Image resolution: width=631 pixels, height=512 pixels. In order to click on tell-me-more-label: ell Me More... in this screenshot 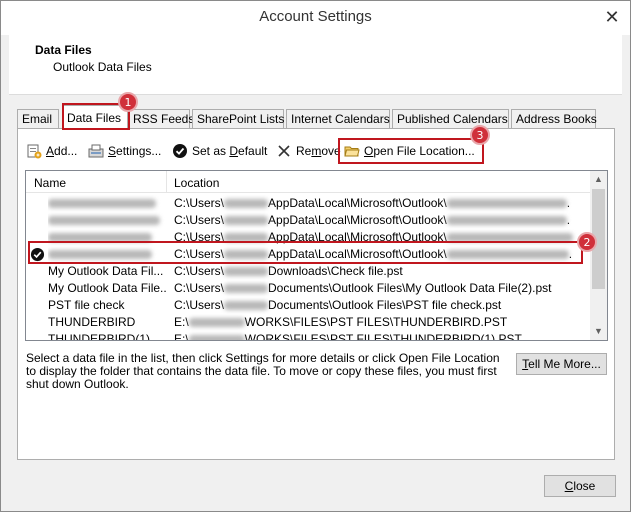, I will do `click(564, 364)`.